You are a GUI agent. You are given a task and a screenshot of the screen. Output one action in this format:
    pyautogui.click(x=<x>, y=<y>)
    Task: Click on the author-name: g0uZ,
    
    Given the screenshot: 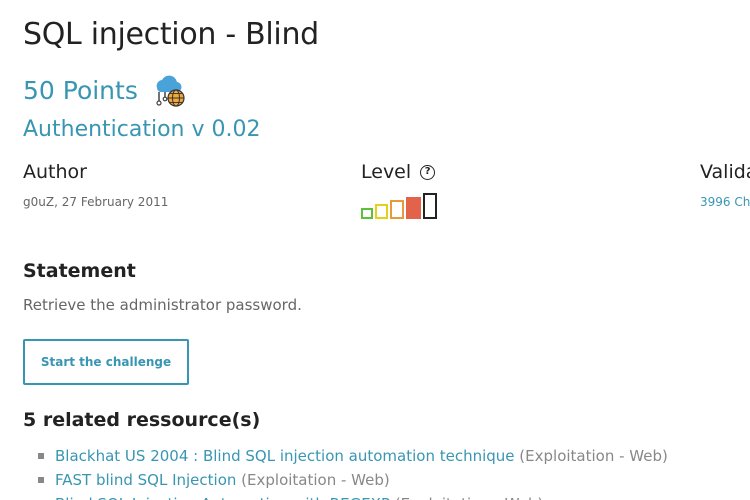 What is the action you would take?
    pyautogui.click(x=40, y=202)
    